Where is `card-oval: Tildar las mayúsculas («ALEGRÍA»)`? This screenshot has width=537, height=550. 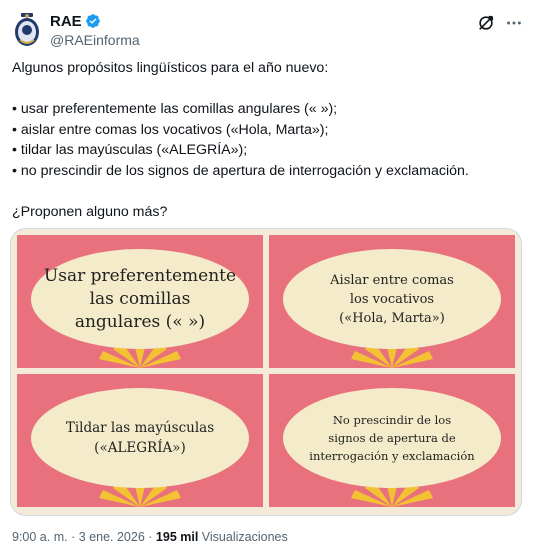 card-oval: Tildar las mayúsculas («ALEGRÍA») is located at coordinates (140, 438).